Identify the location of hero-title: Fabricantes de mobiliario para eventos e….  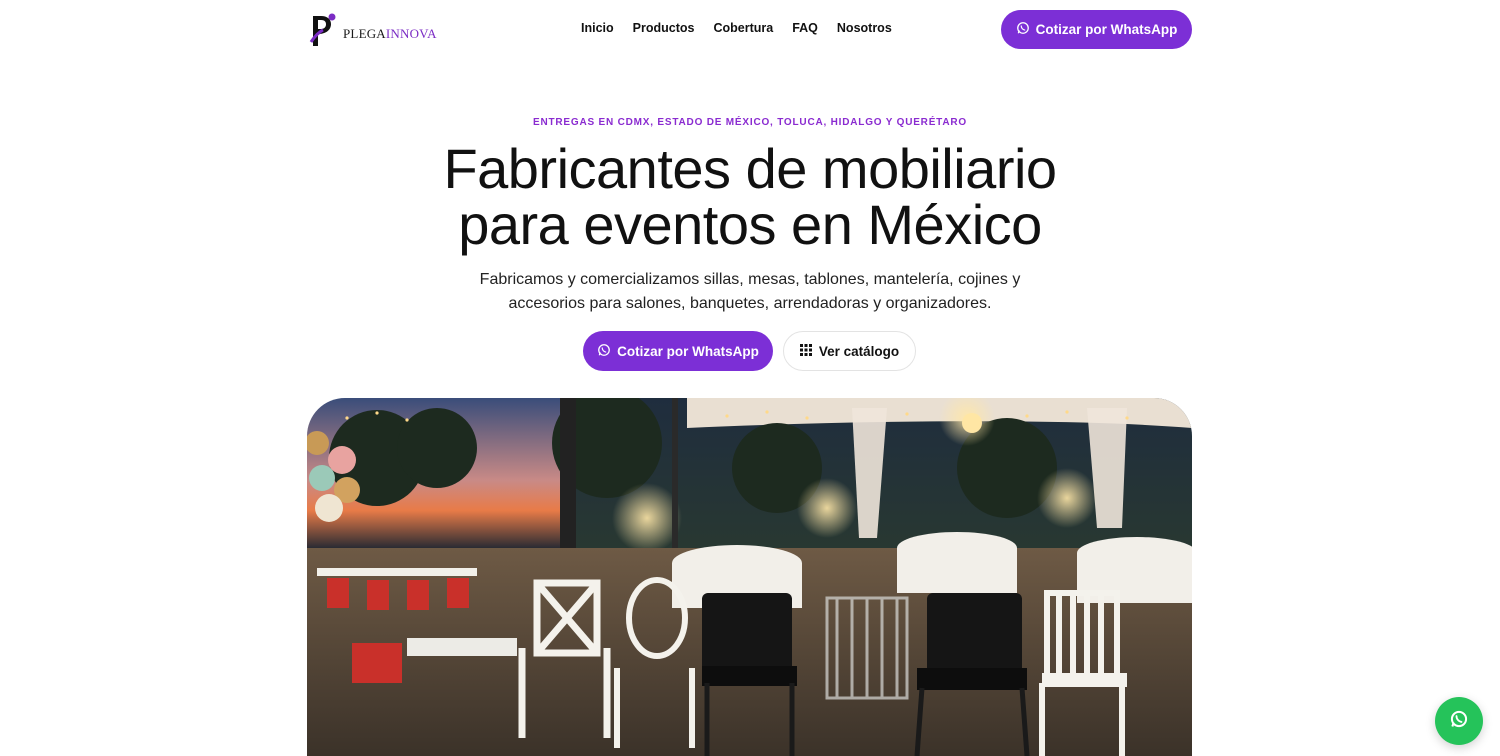
(750, 197).